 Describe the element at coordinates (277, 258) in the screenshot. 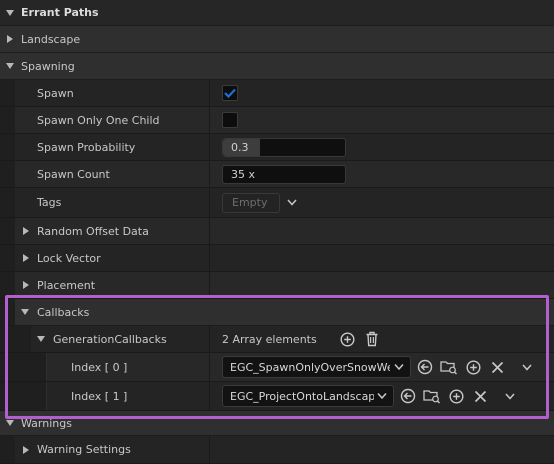

I see `property-lock-vector: Lock Vector` at that location.